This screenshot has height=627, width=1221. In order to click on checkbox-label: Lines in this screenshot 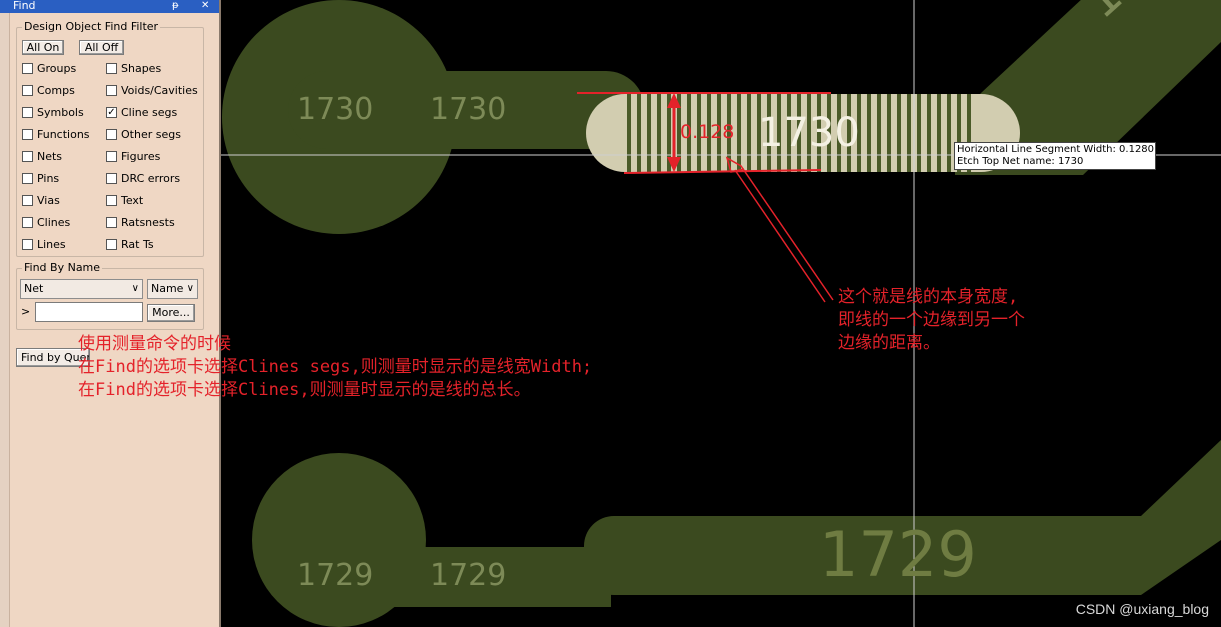, I will do `click(51, 244)`.